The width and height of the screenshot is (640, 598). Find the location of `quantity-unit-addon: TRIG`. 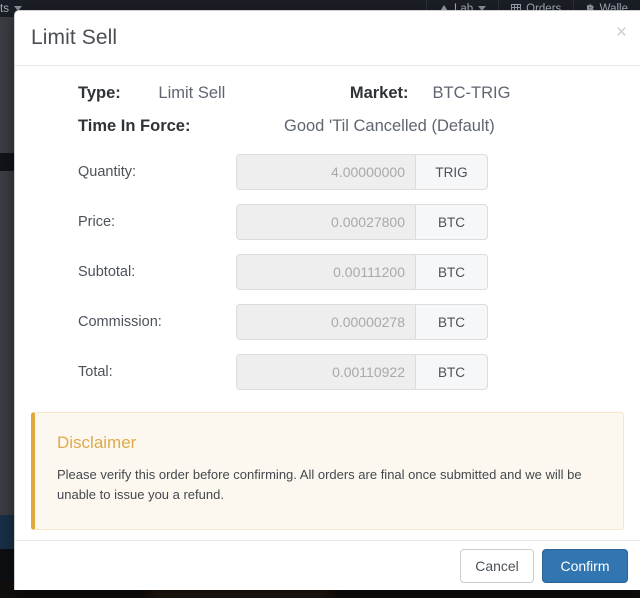

quantity-unit-addon: TRIG is located at coordinates (451, 172).